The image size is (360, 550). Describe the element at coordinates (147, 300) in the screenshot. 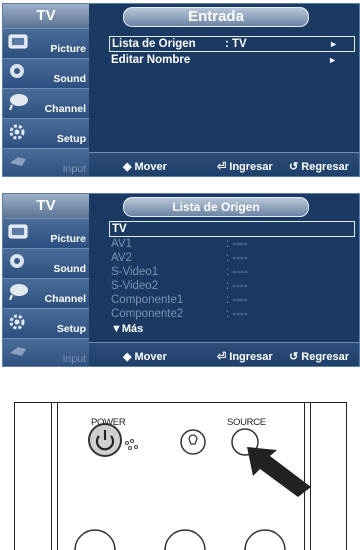

I see `row-label: Componente1` at that location.